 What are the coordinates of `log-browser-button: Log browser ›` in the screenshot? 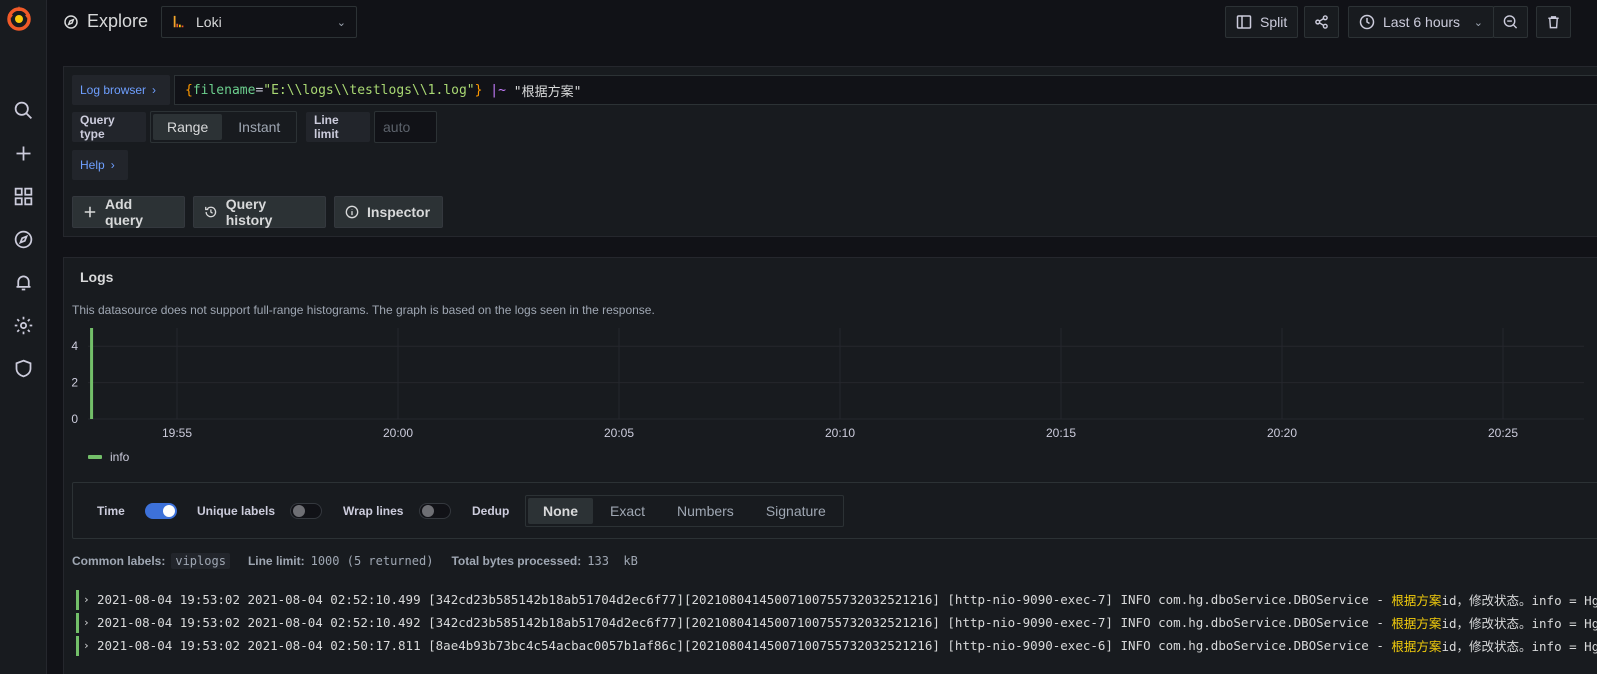 It's located at (121, 90).